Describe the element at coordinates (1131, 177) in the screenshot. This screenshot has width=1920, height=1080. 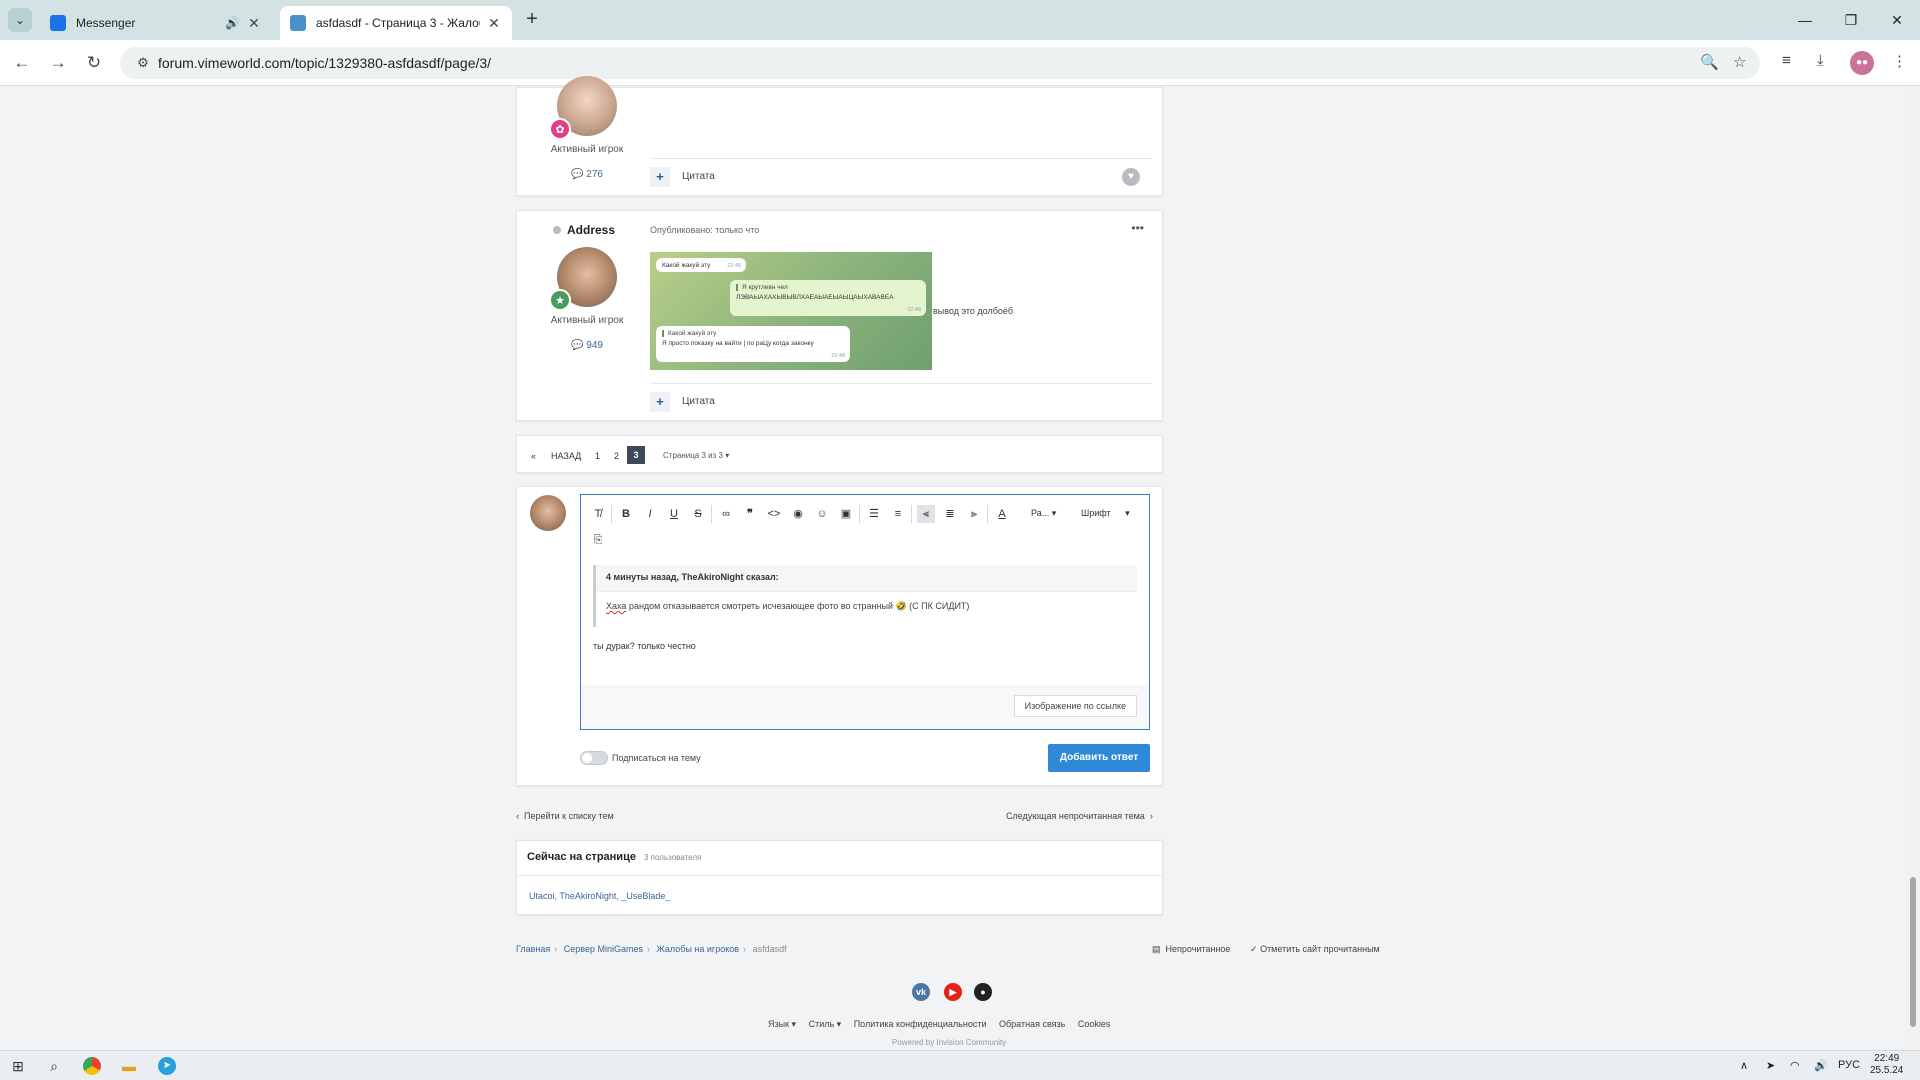
I see `like-heart-icon: ♥` at that location.